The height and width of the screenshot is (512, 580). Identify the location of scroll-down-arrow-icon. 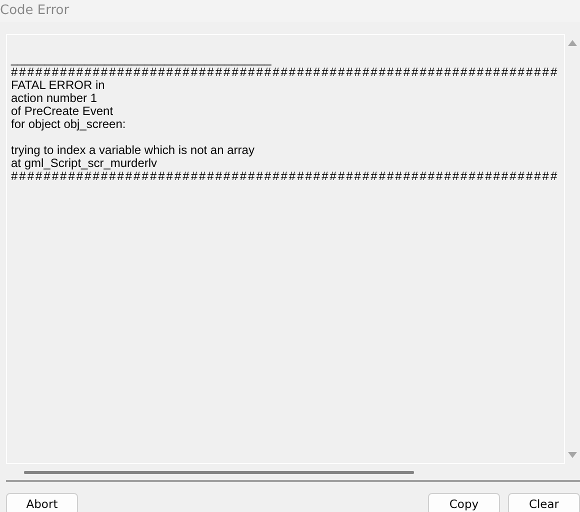
(572, 455).